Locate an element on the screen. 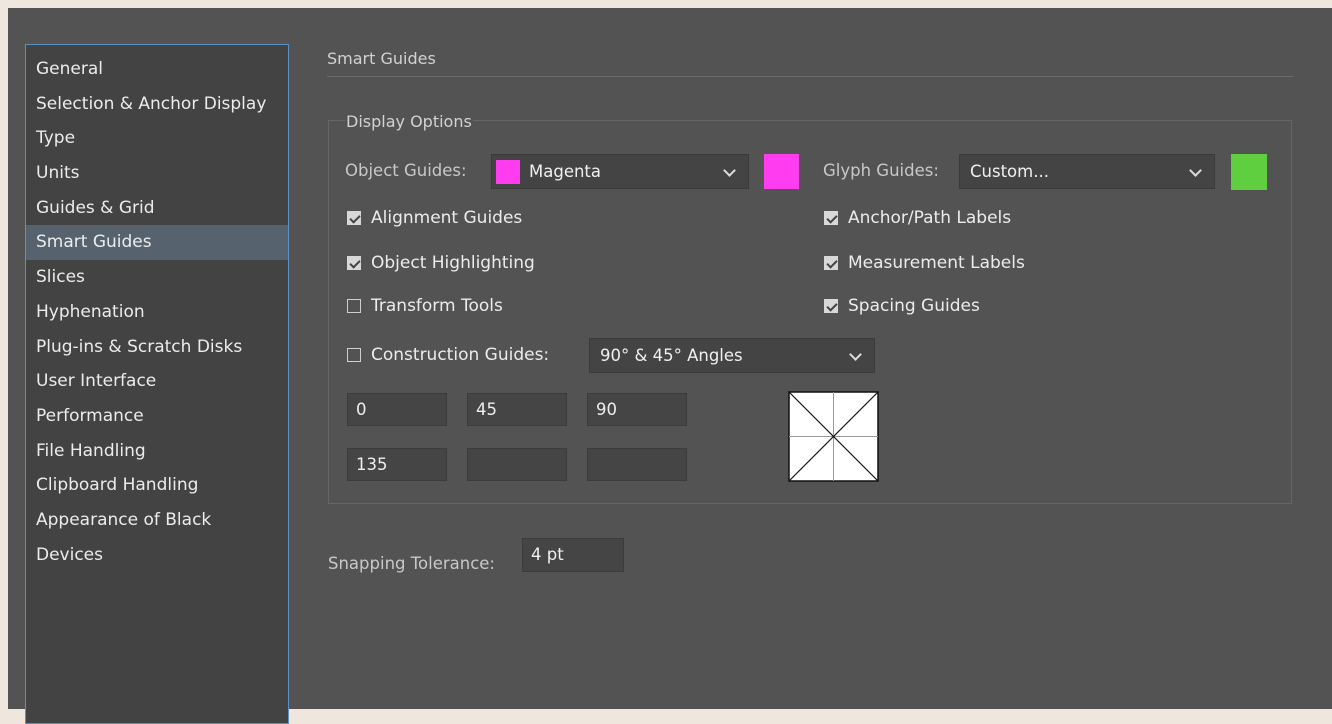 The height and width of the screenshot is (724, 1332). alignment-guides-checkbox: Alignment Guides is located at coordinates (434, 218).